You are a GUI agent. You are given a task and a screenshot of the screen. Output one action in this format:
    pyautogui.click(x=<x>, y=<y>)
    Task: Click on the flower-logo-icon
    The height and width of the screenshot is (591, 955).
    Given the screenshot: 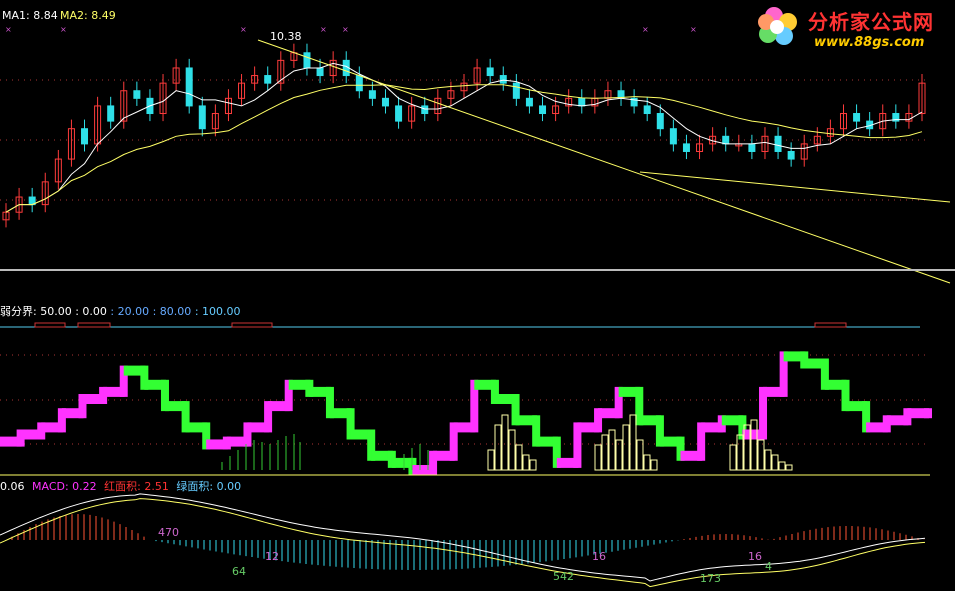 What is the action you would take?
    pyautogui.click(x=777, y=26)
    